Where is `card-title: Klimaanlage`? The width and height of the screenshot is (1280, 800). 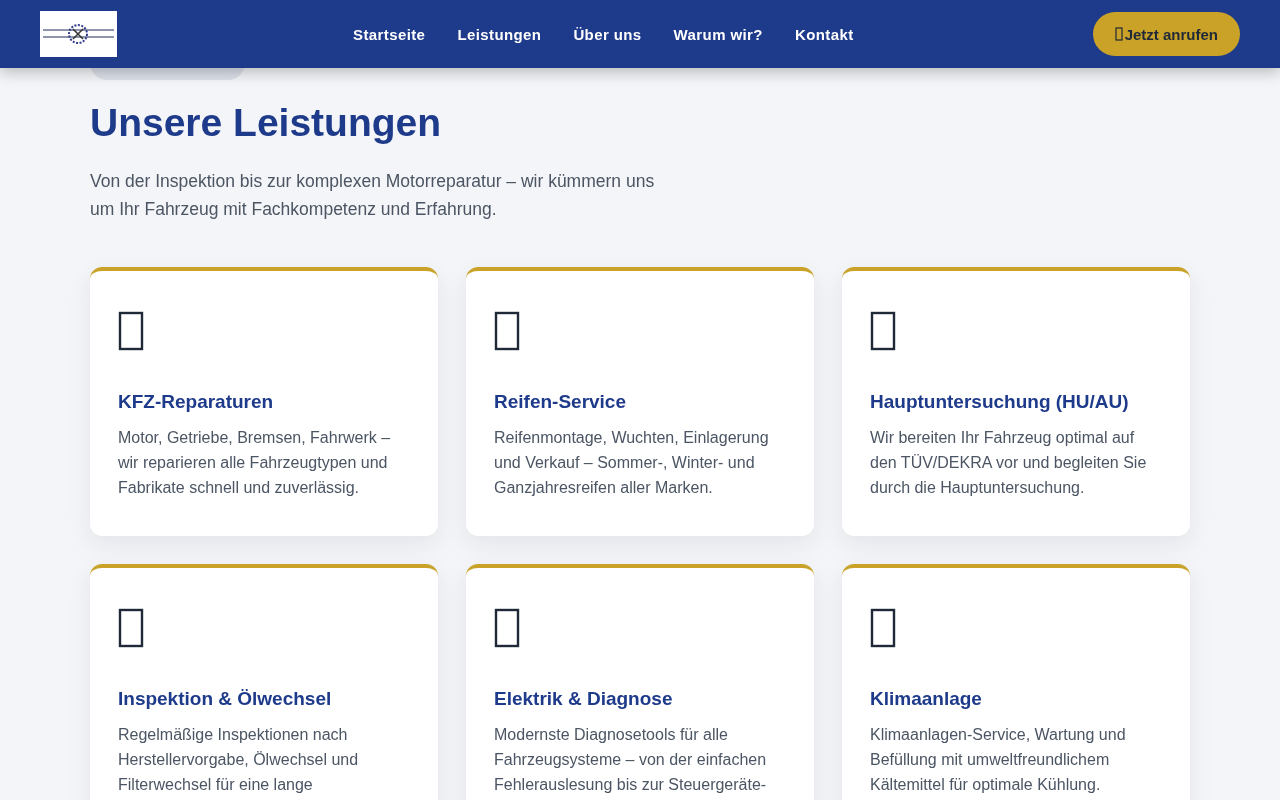
card-title: Klimaanlage is located at coordinates (926, 698).